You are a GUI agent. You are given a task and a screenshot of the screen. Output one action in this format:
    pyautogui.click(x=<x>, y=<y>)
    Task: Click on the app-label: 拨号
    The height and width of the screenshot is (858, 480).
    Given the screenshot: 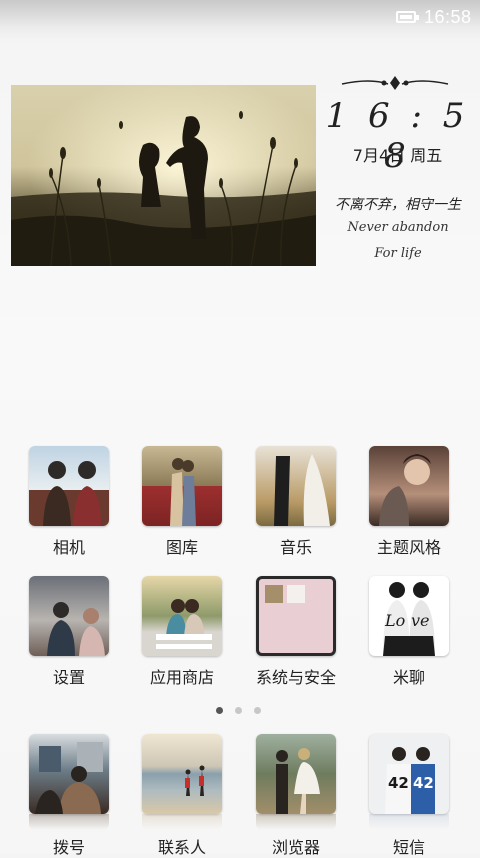 What is the action you would take?
    pyautogui.click(x=68, y=847)
    